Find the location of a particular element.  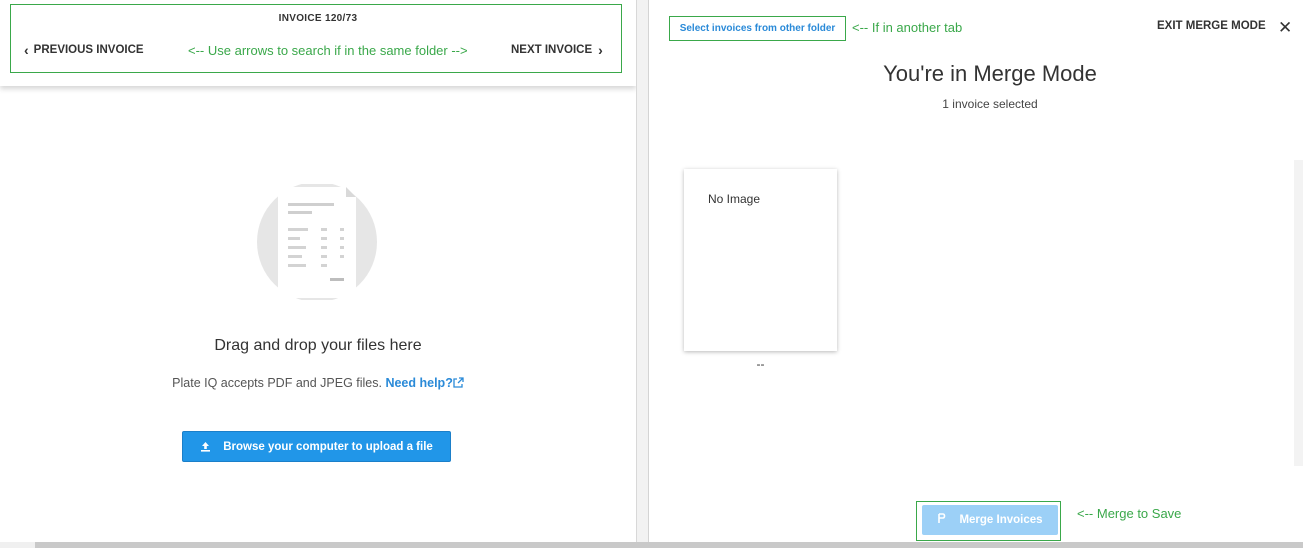

next-invoice-button: NEXT INVOICE › is located at coordinates (557, 49).